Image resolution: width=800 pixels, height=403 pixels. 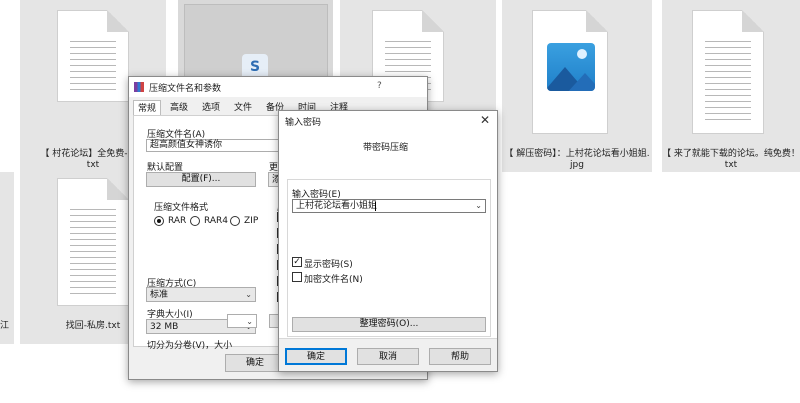 I want to click on encrypt-names-label: 加密文件名(N), so click(x=333, y=280).